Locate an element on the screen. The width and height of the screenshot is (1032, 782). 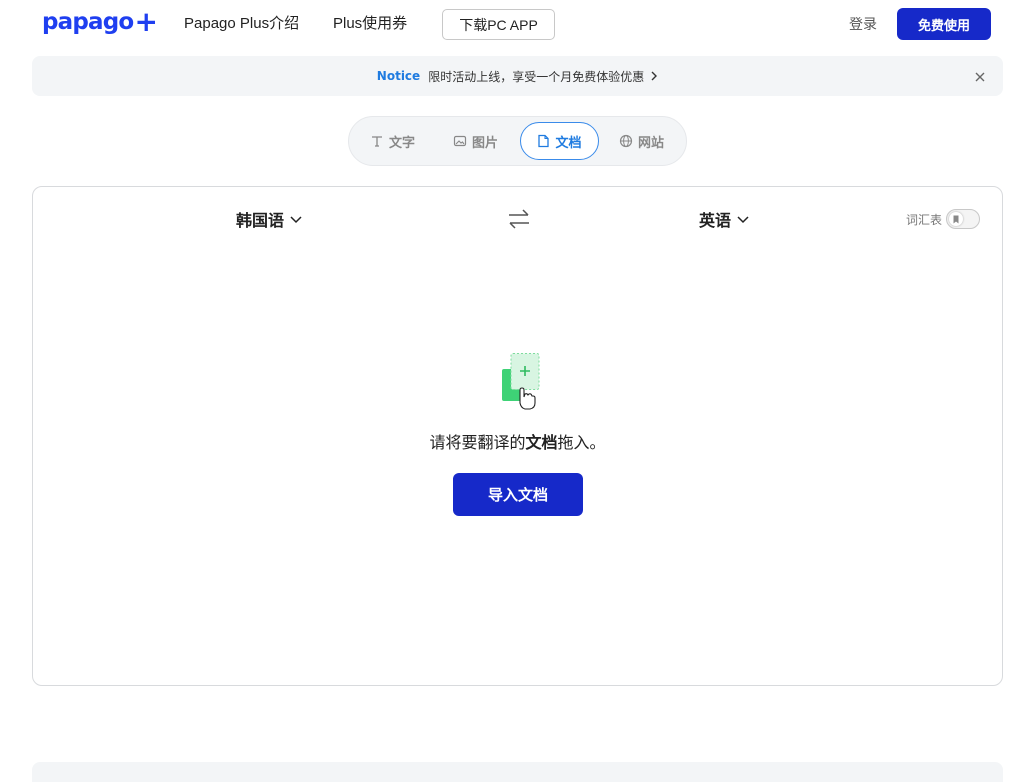
tab-text: 文字 is located at coordinates (392, 141).